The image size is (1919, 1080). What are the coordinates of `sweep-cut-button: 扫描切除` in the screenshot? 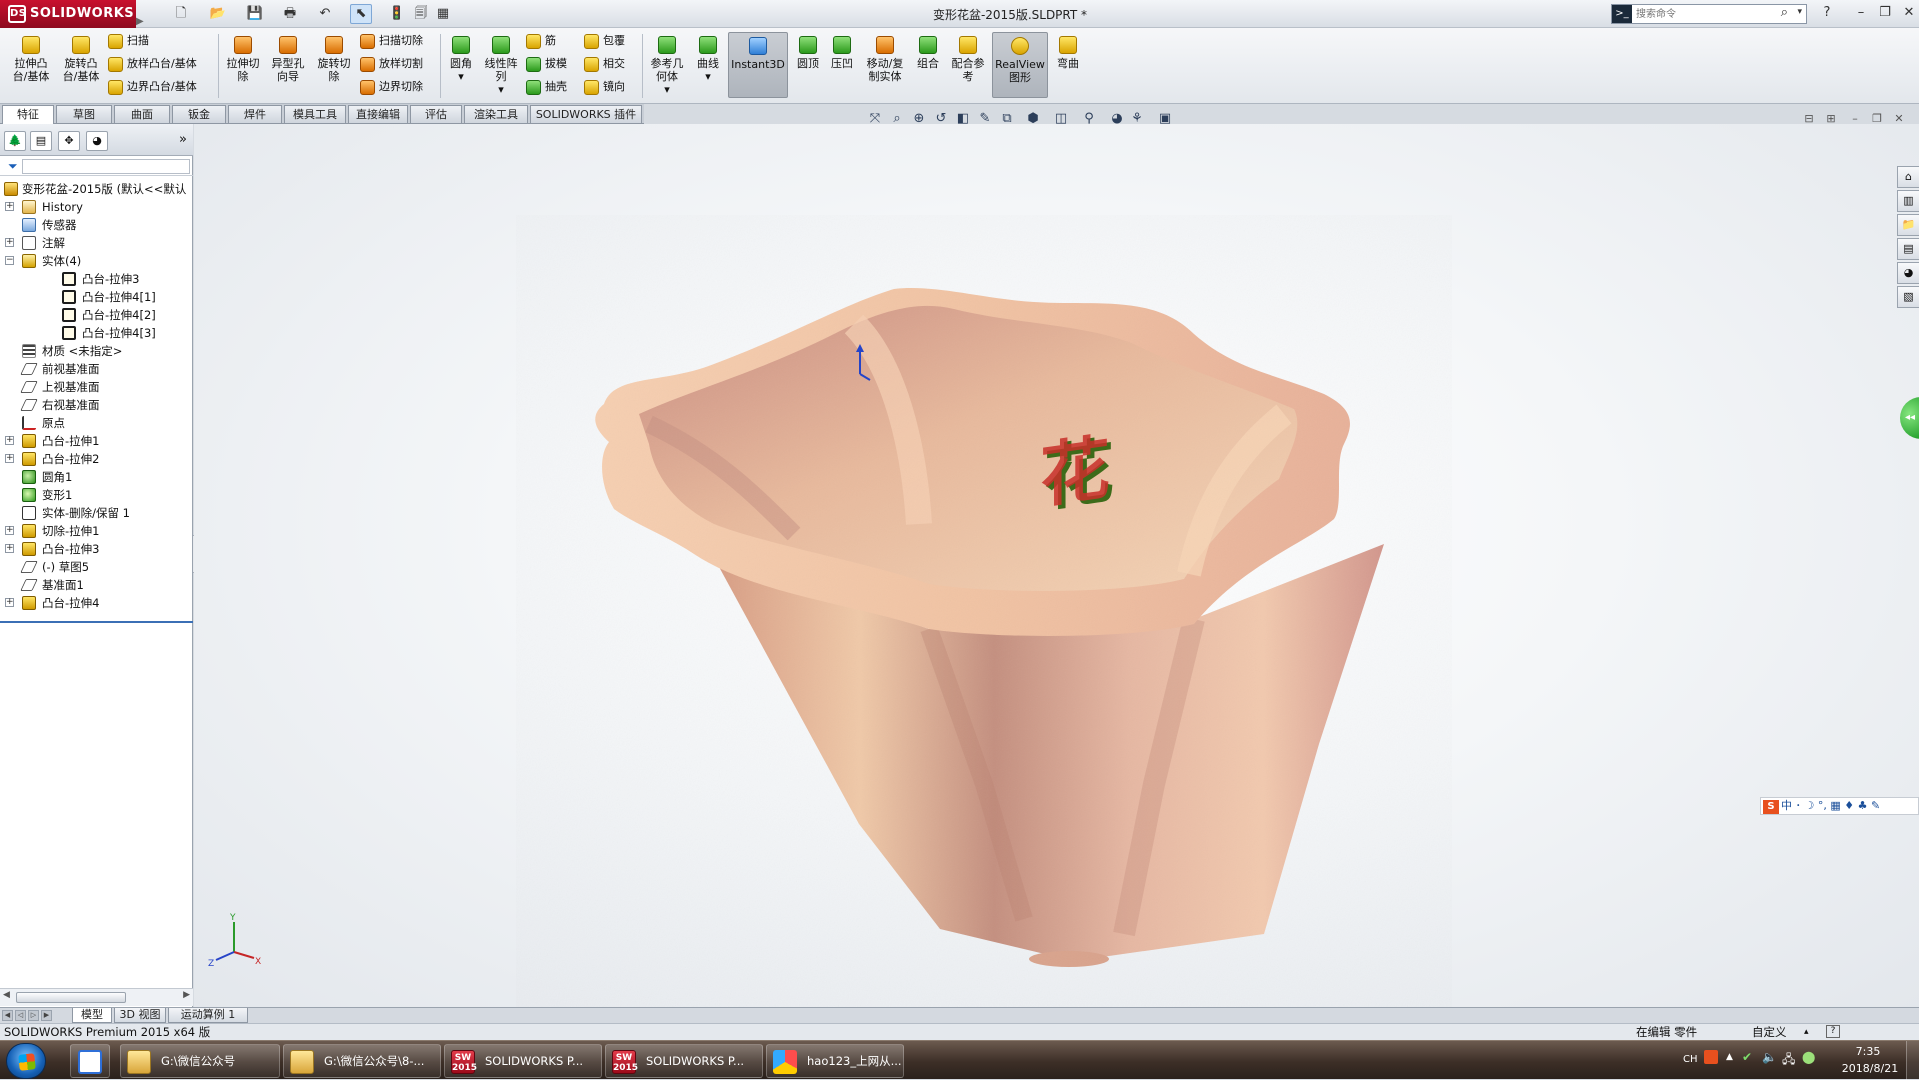 It's located at (391, 41).